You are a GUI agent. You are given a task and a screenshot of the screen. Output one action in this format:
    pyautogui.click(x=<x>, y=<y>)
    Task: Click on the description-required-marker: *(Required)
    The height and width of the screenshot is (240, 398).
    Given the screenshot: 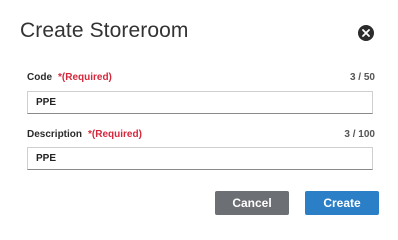 What is the action you would take?
    pyautogui.click(x=115, y=134)
    